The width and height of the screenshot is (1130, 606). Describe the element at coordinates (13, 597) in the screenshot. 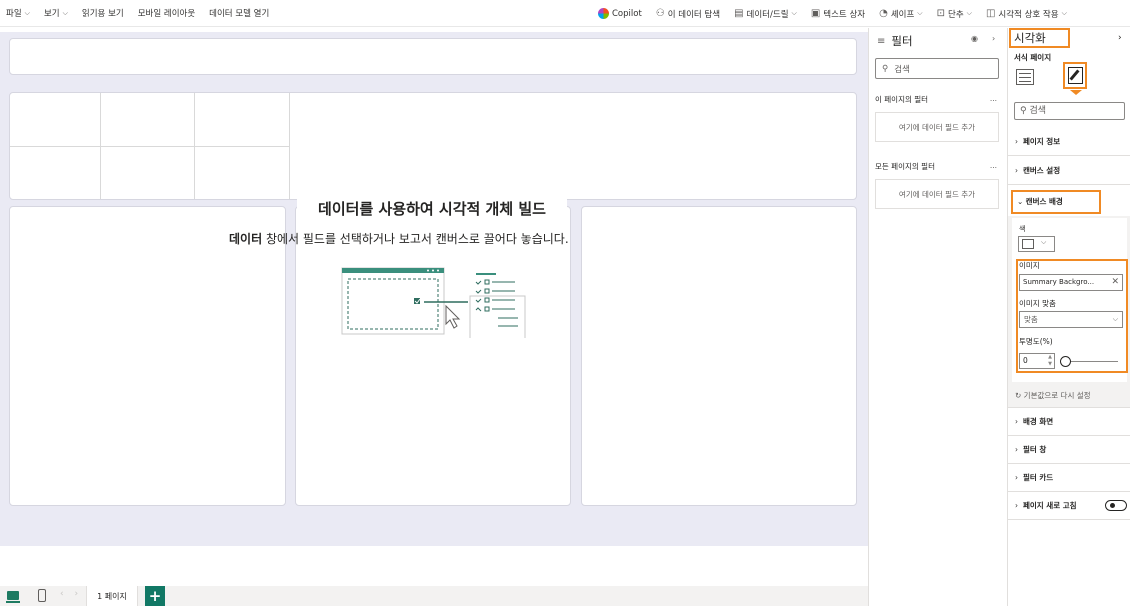

I see `desktop-layout-icon` at that location.